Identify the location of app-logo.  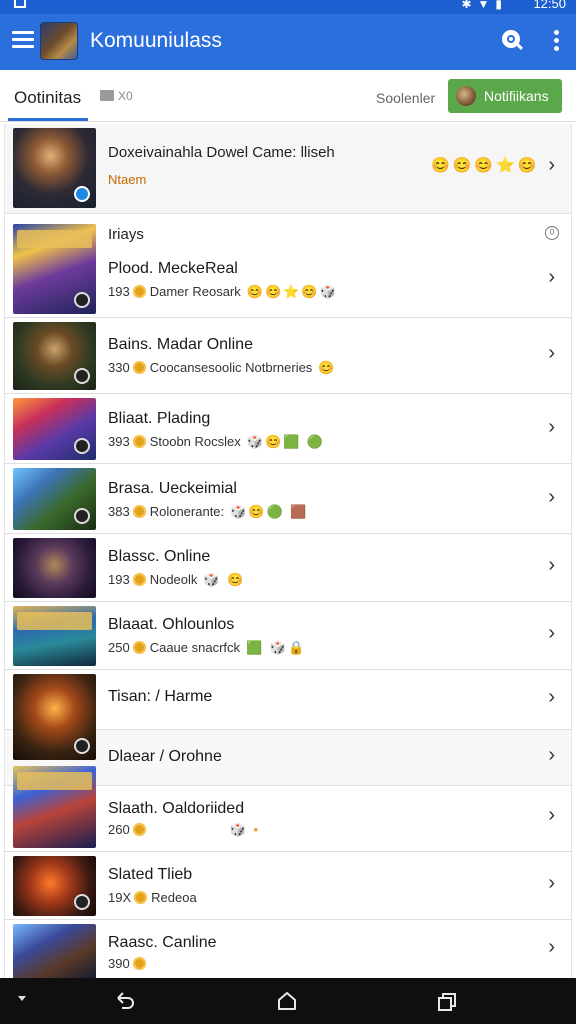
(59, 41).